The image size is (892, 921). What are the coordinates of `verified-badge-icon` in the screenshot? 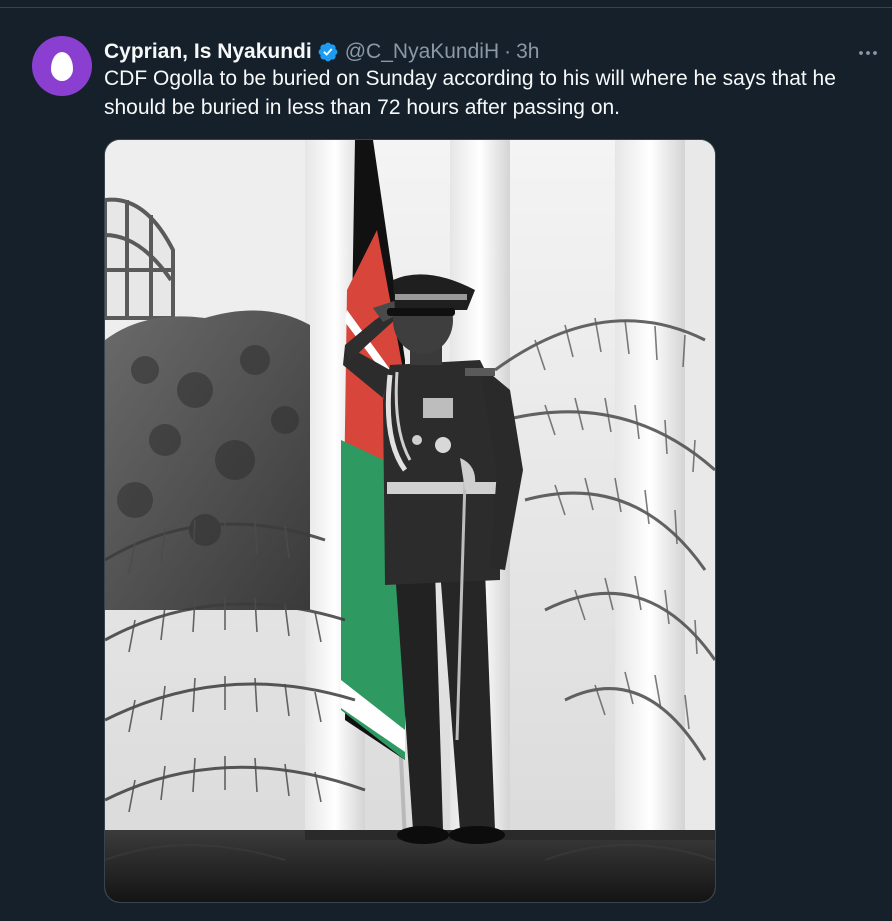 It's located at (328, 52).